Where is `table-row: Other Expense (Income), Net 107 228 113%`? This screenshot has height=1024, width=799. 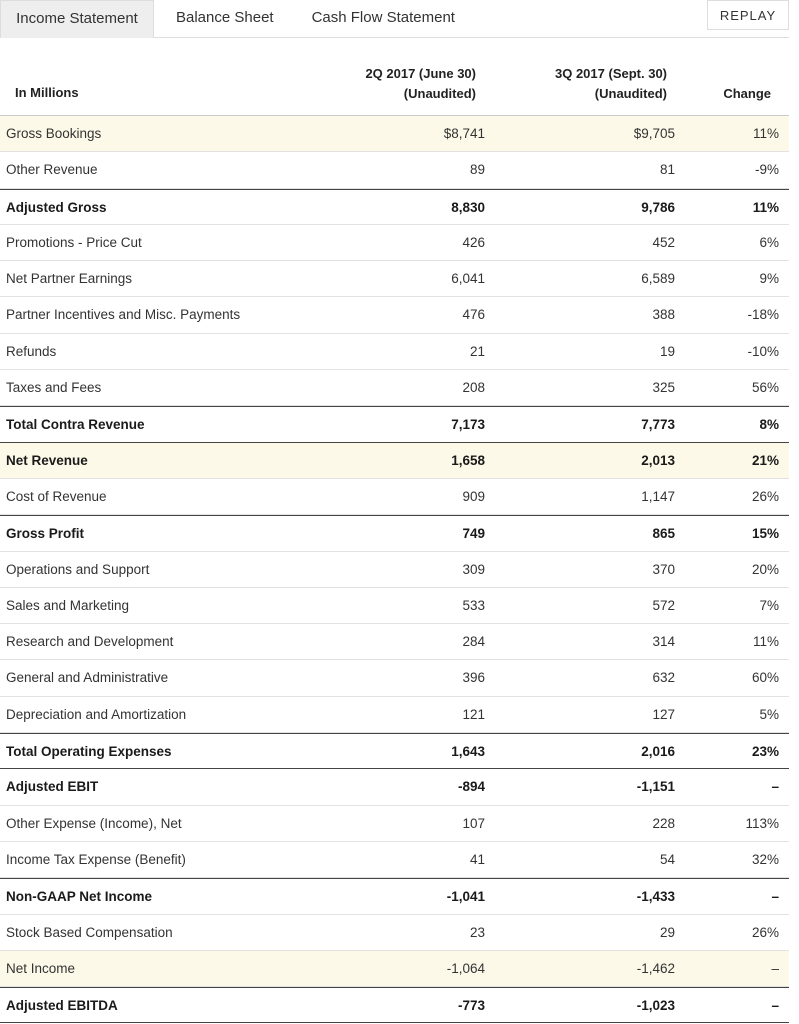
table-row: Other Expense (Income), Net 107 228 113% is located at coordinates (394, 824).